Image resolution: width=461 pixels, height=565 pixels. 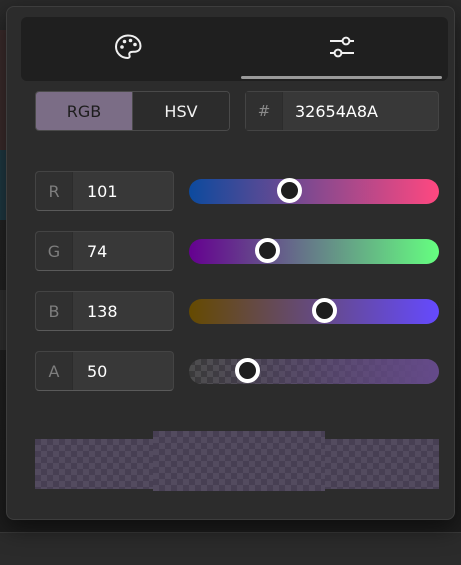 I want to click on alpha-input: A 50, so click(x=104, y=371).